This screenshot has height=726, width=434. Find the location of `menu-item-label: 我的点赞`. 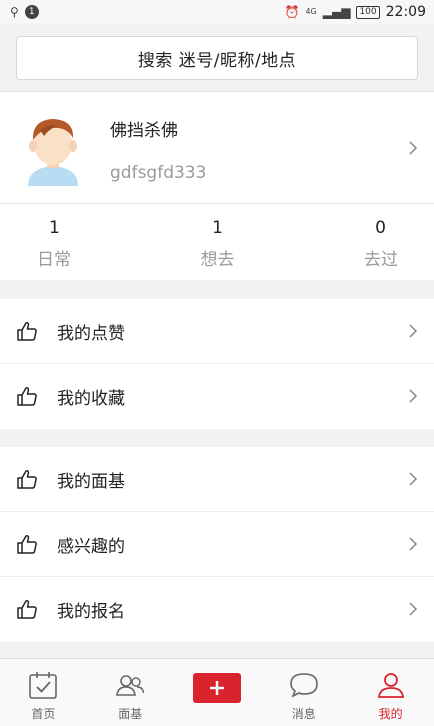

menu-item-label: 我的点赞 is located at coordinates (91, 333).